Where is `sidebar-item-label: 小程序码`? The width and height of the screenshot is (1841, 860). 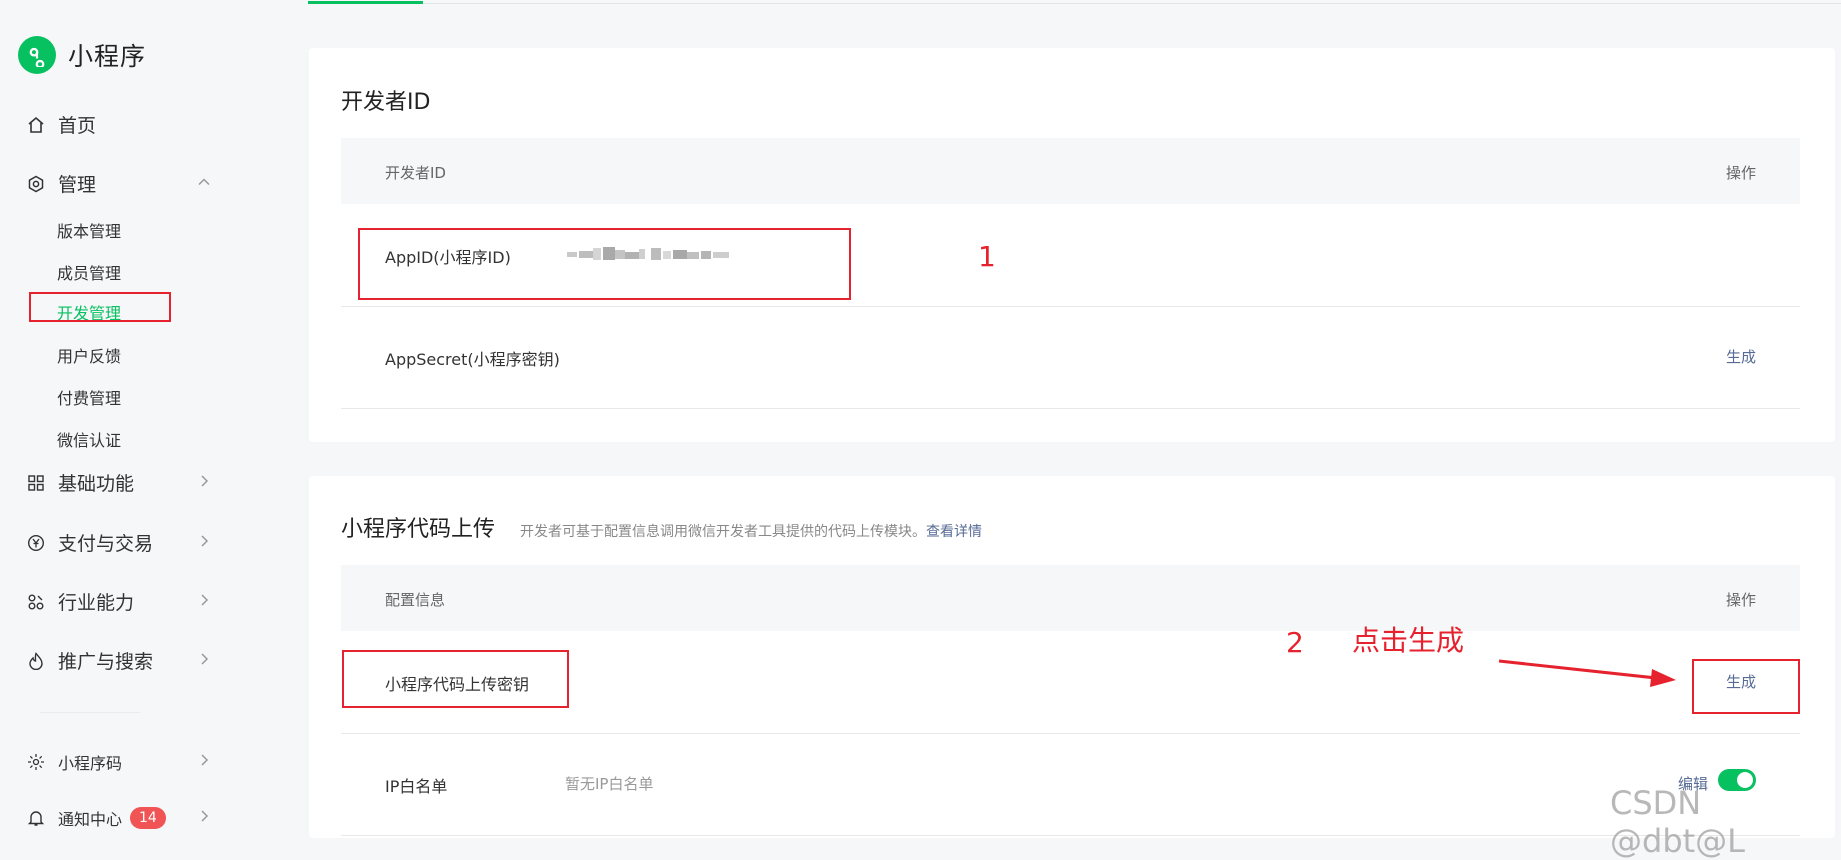
sidebar-item-label: 小程序码 is located at coordinates (90, 763).